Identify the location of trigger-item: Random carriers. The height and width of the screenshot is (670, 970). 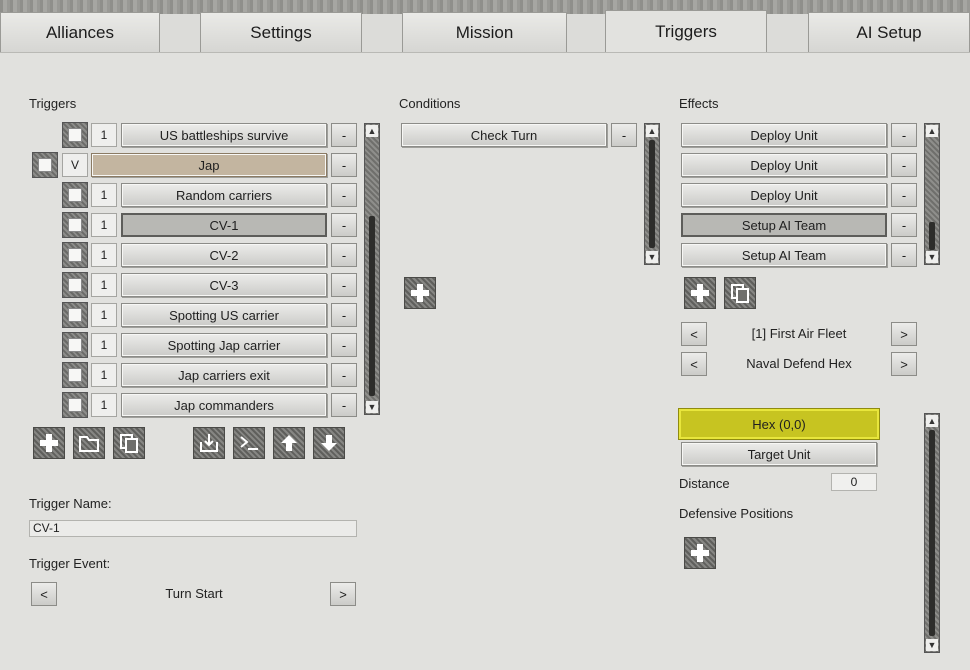
(224, 195).